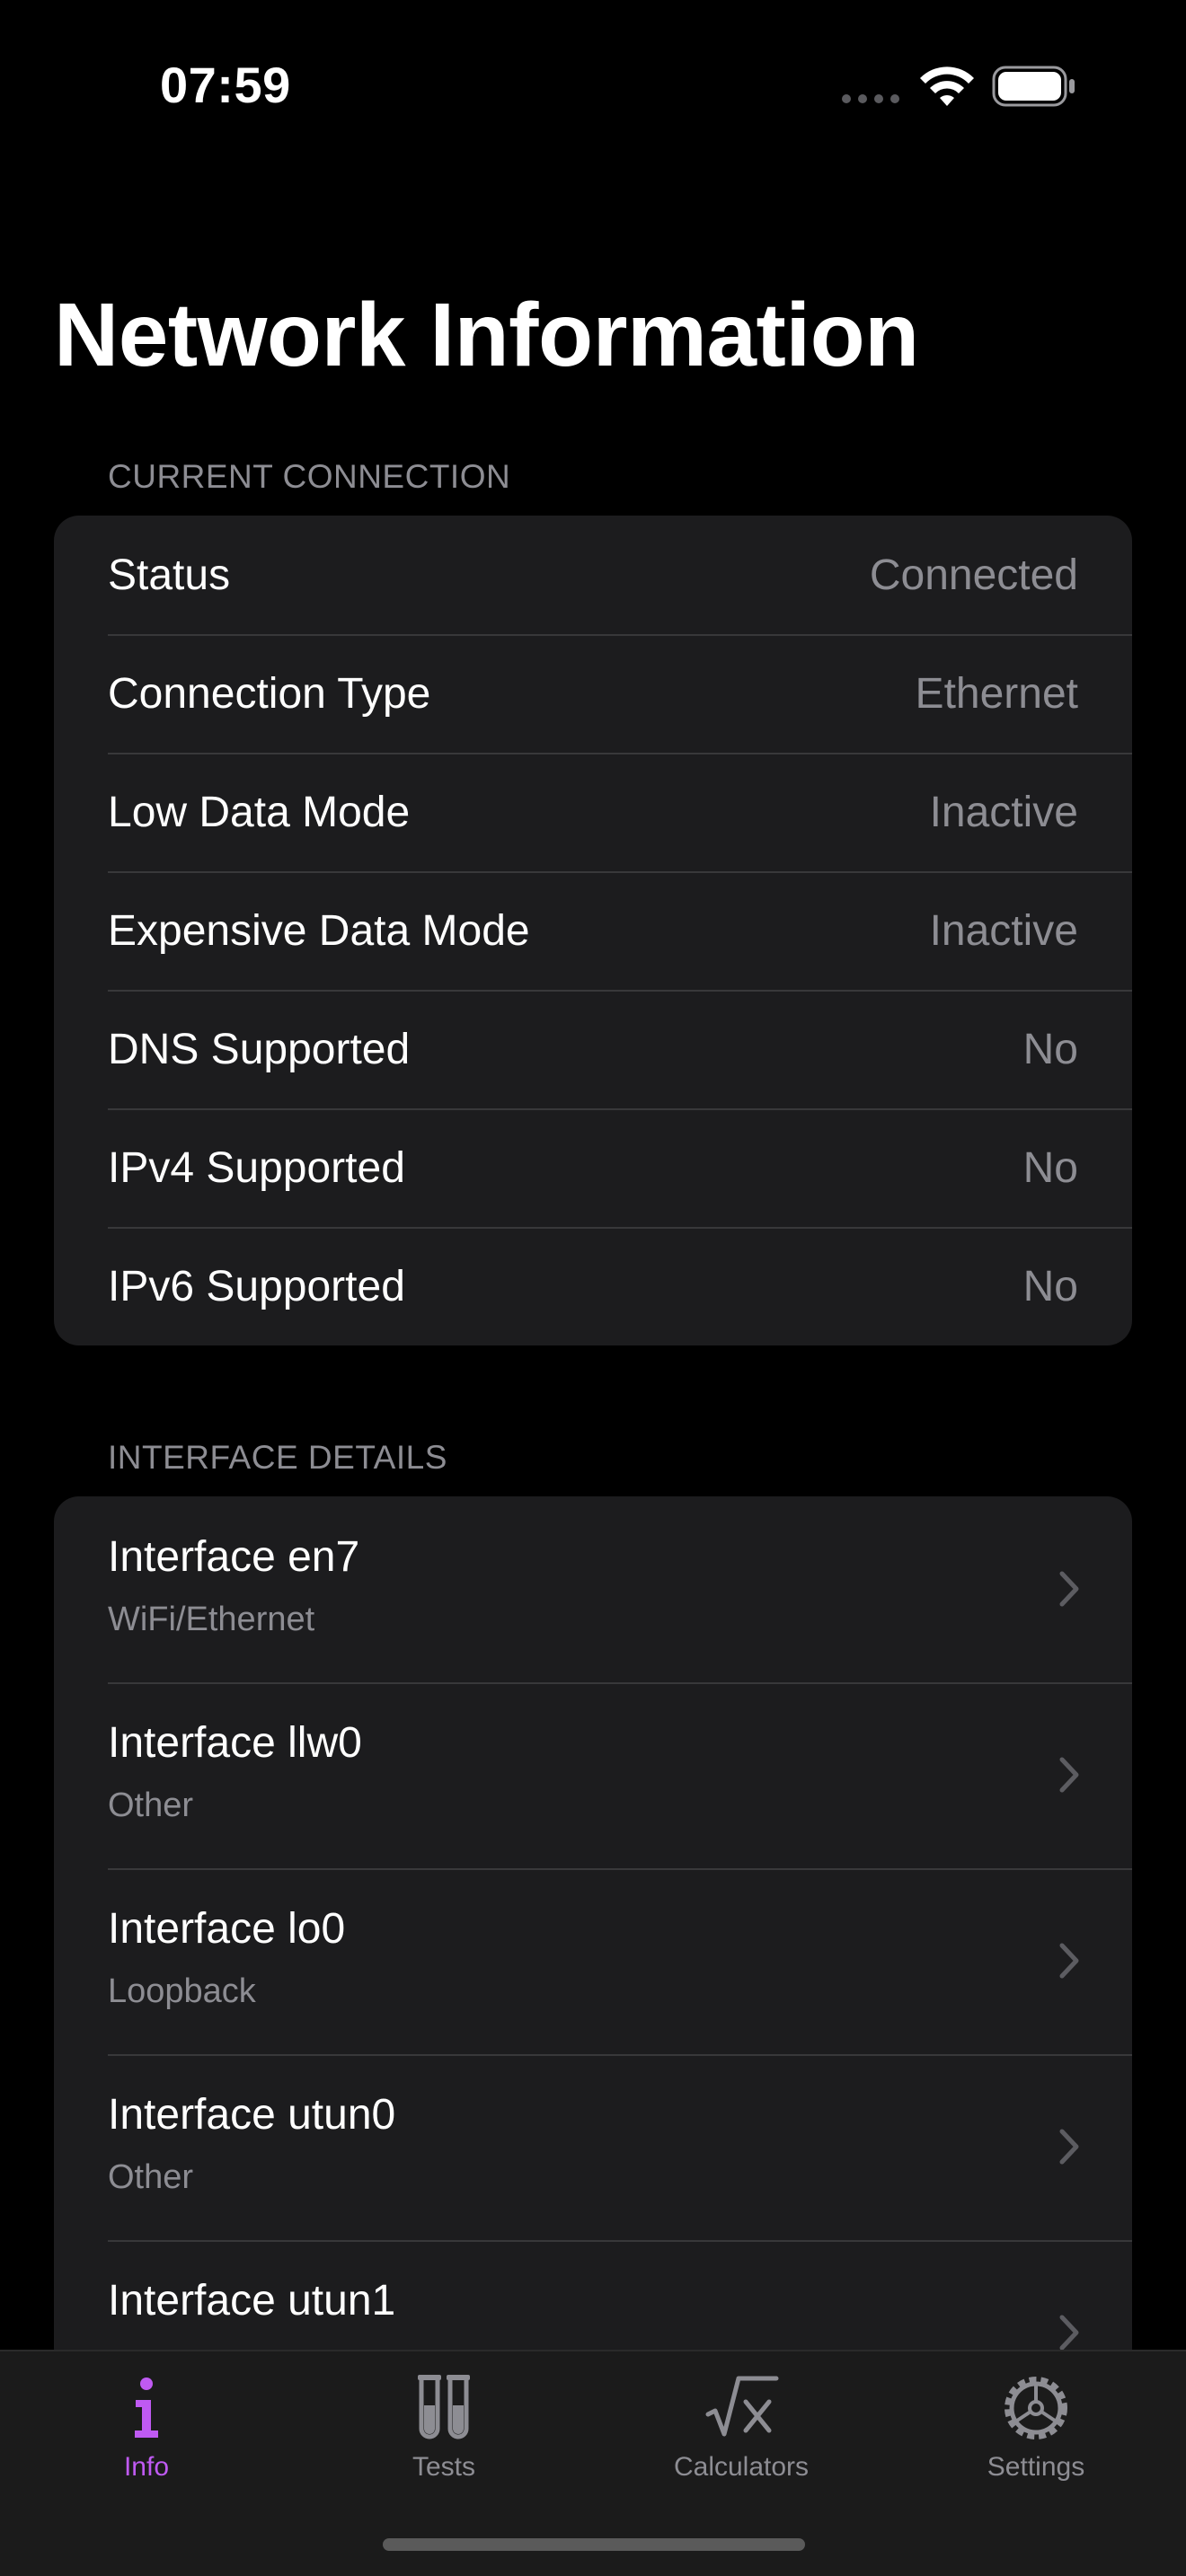 The width and height of the screenshot is (1186, 2576). I want to click on interface-title: Interface llw0, so click(235, 1743).